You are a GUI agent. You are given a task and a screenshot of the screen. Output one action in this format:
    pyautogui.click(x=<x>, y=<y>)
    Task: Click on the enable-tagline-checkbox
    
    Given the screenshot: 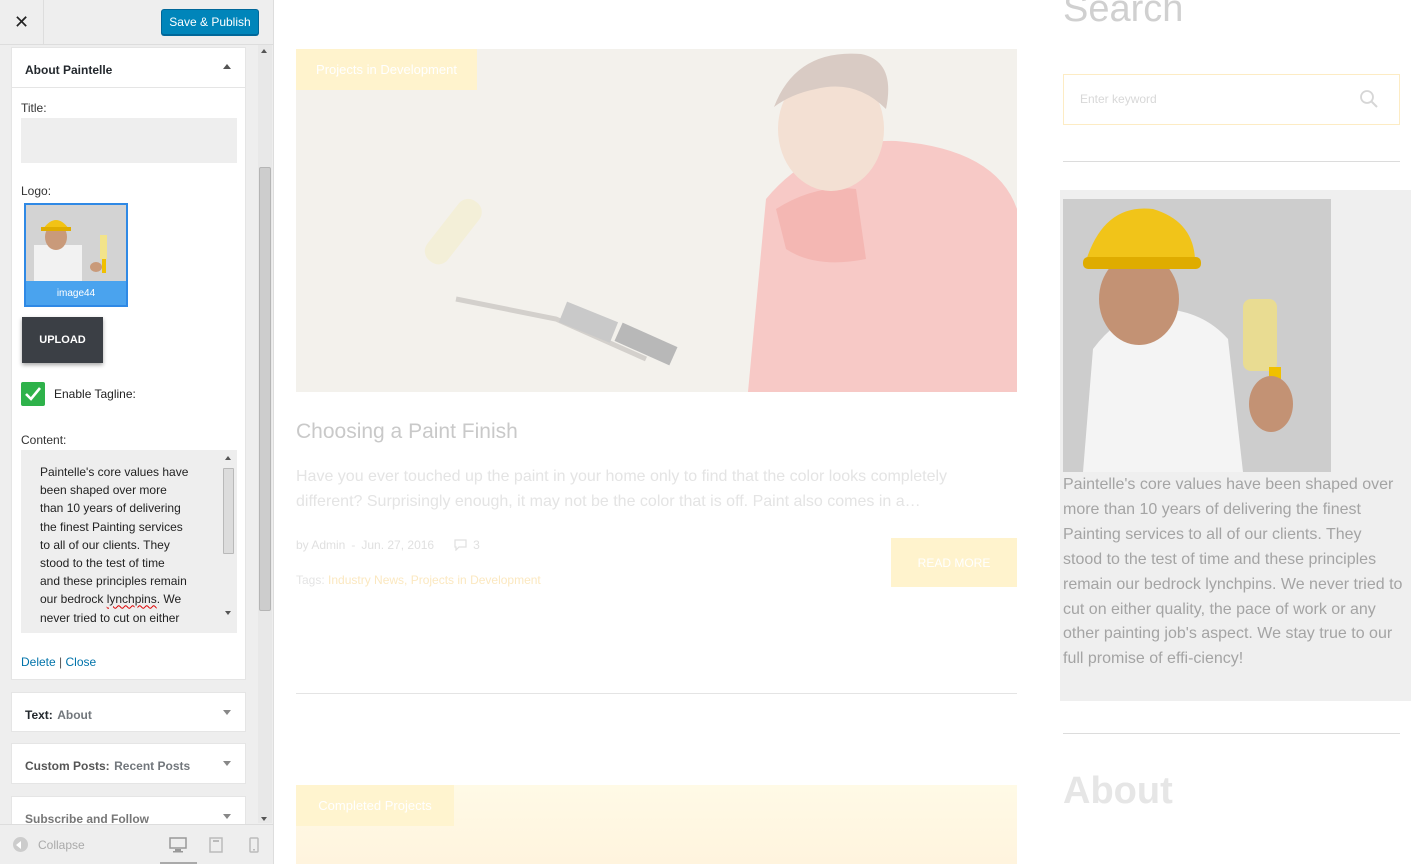 What is the action you would take?
    pyautogui.click(x=33, y=394)
    